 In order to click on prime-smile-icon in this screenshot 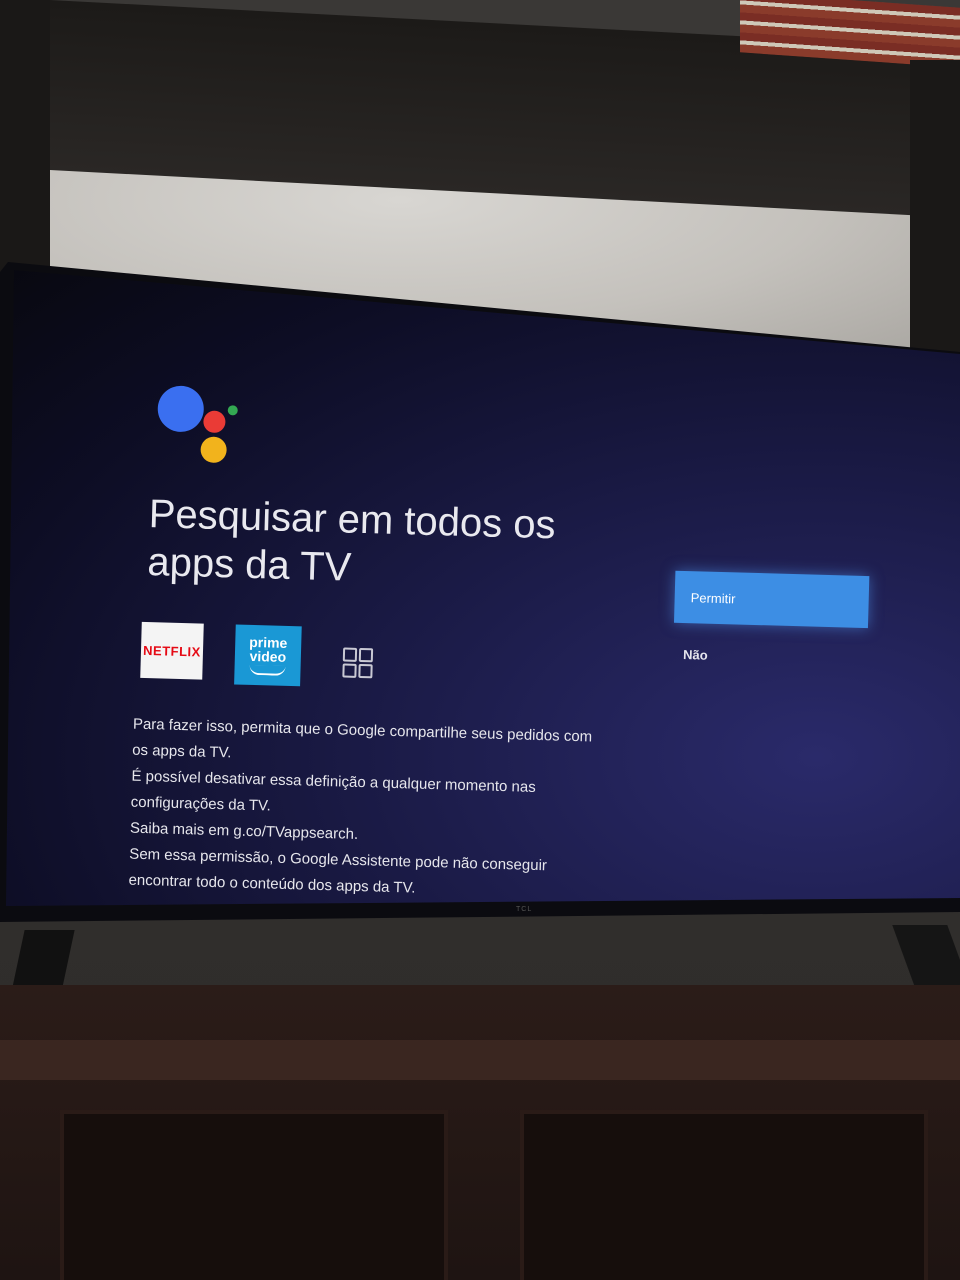, I will do `click(267, 670)`.